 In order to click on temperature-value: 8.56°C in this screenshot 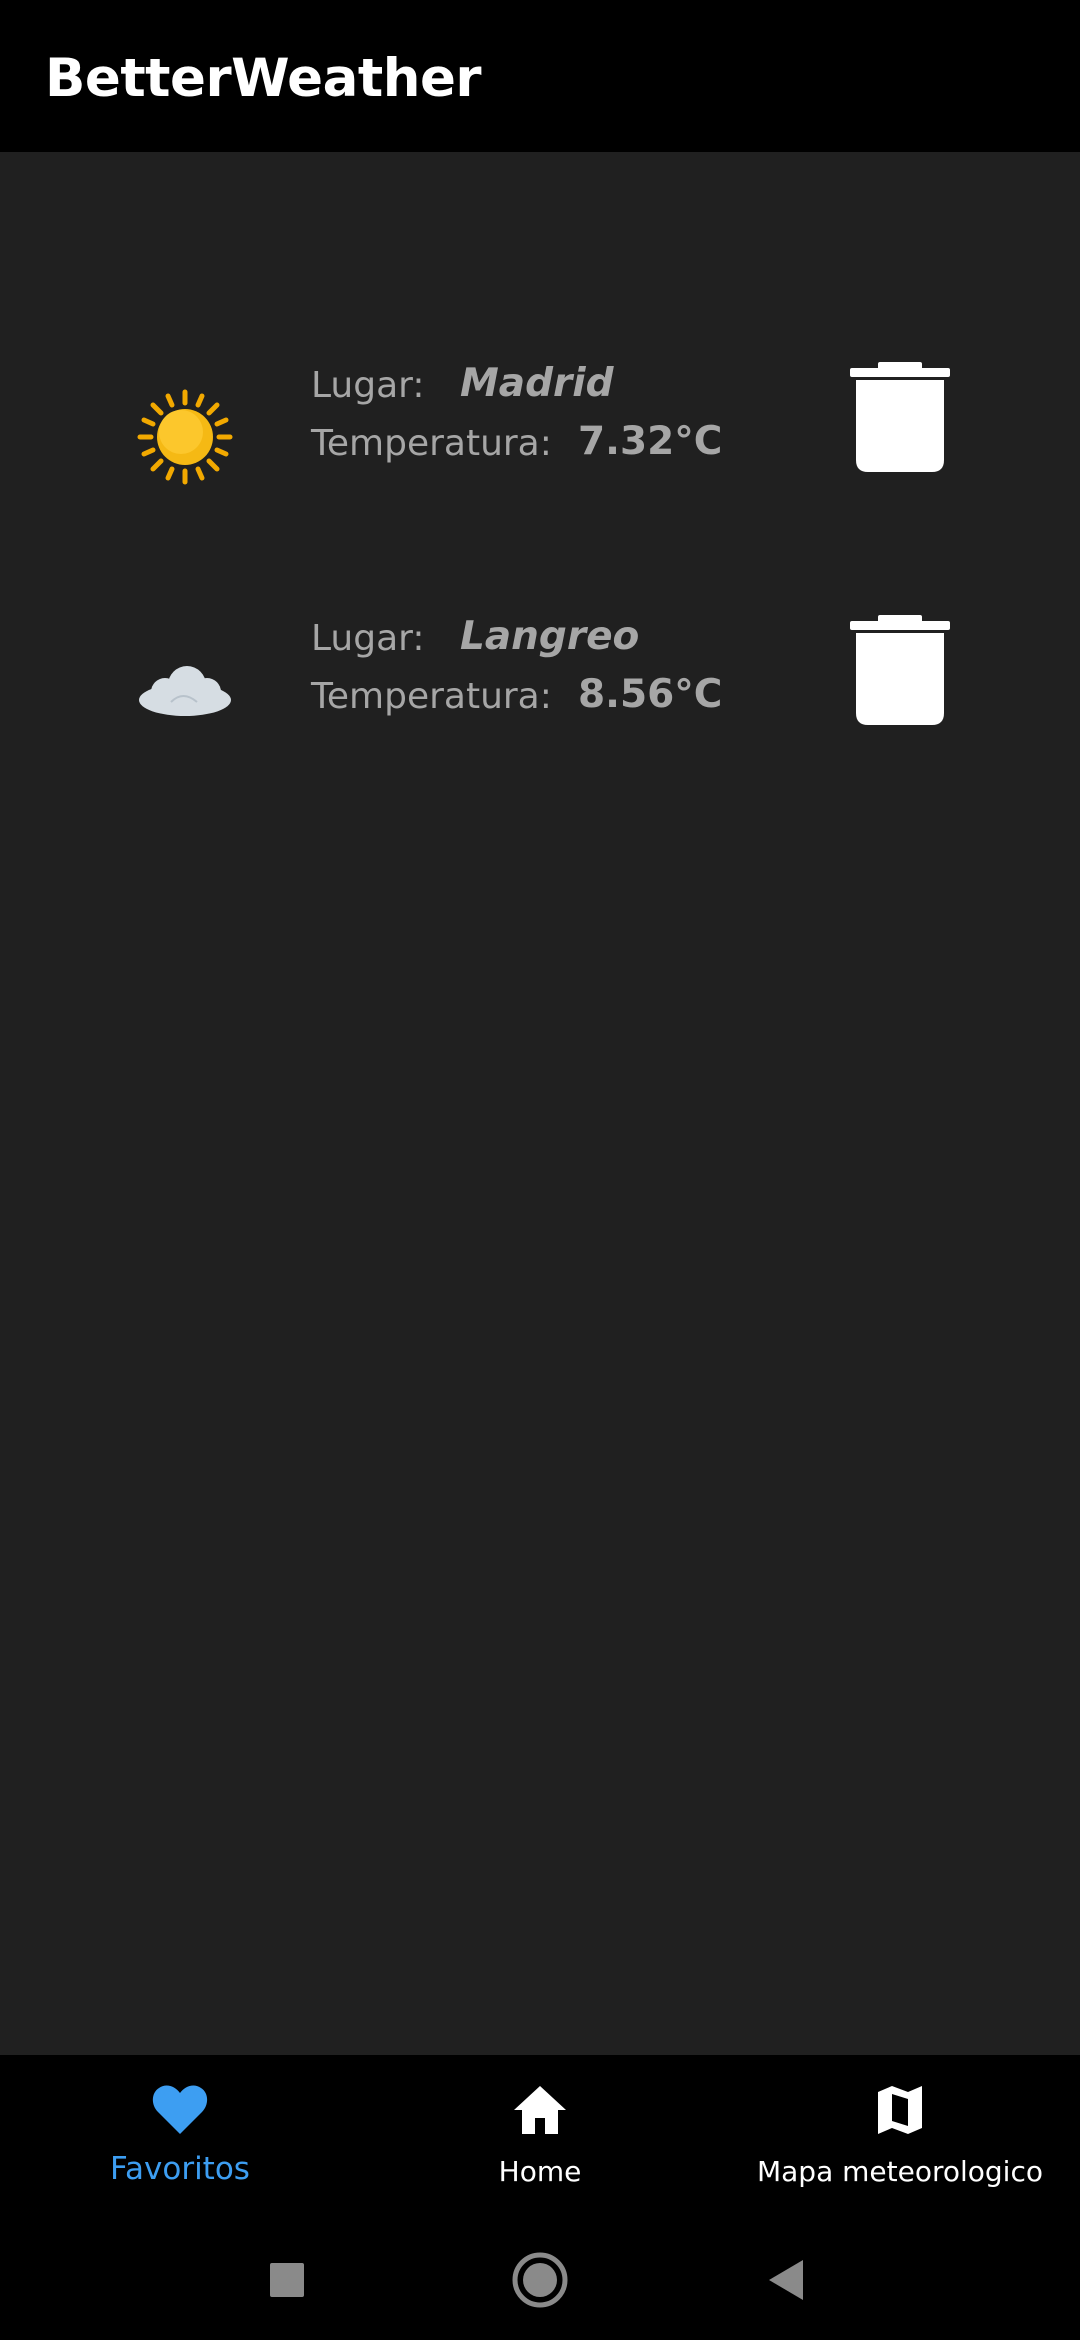, I will do `click(650, 694)`.